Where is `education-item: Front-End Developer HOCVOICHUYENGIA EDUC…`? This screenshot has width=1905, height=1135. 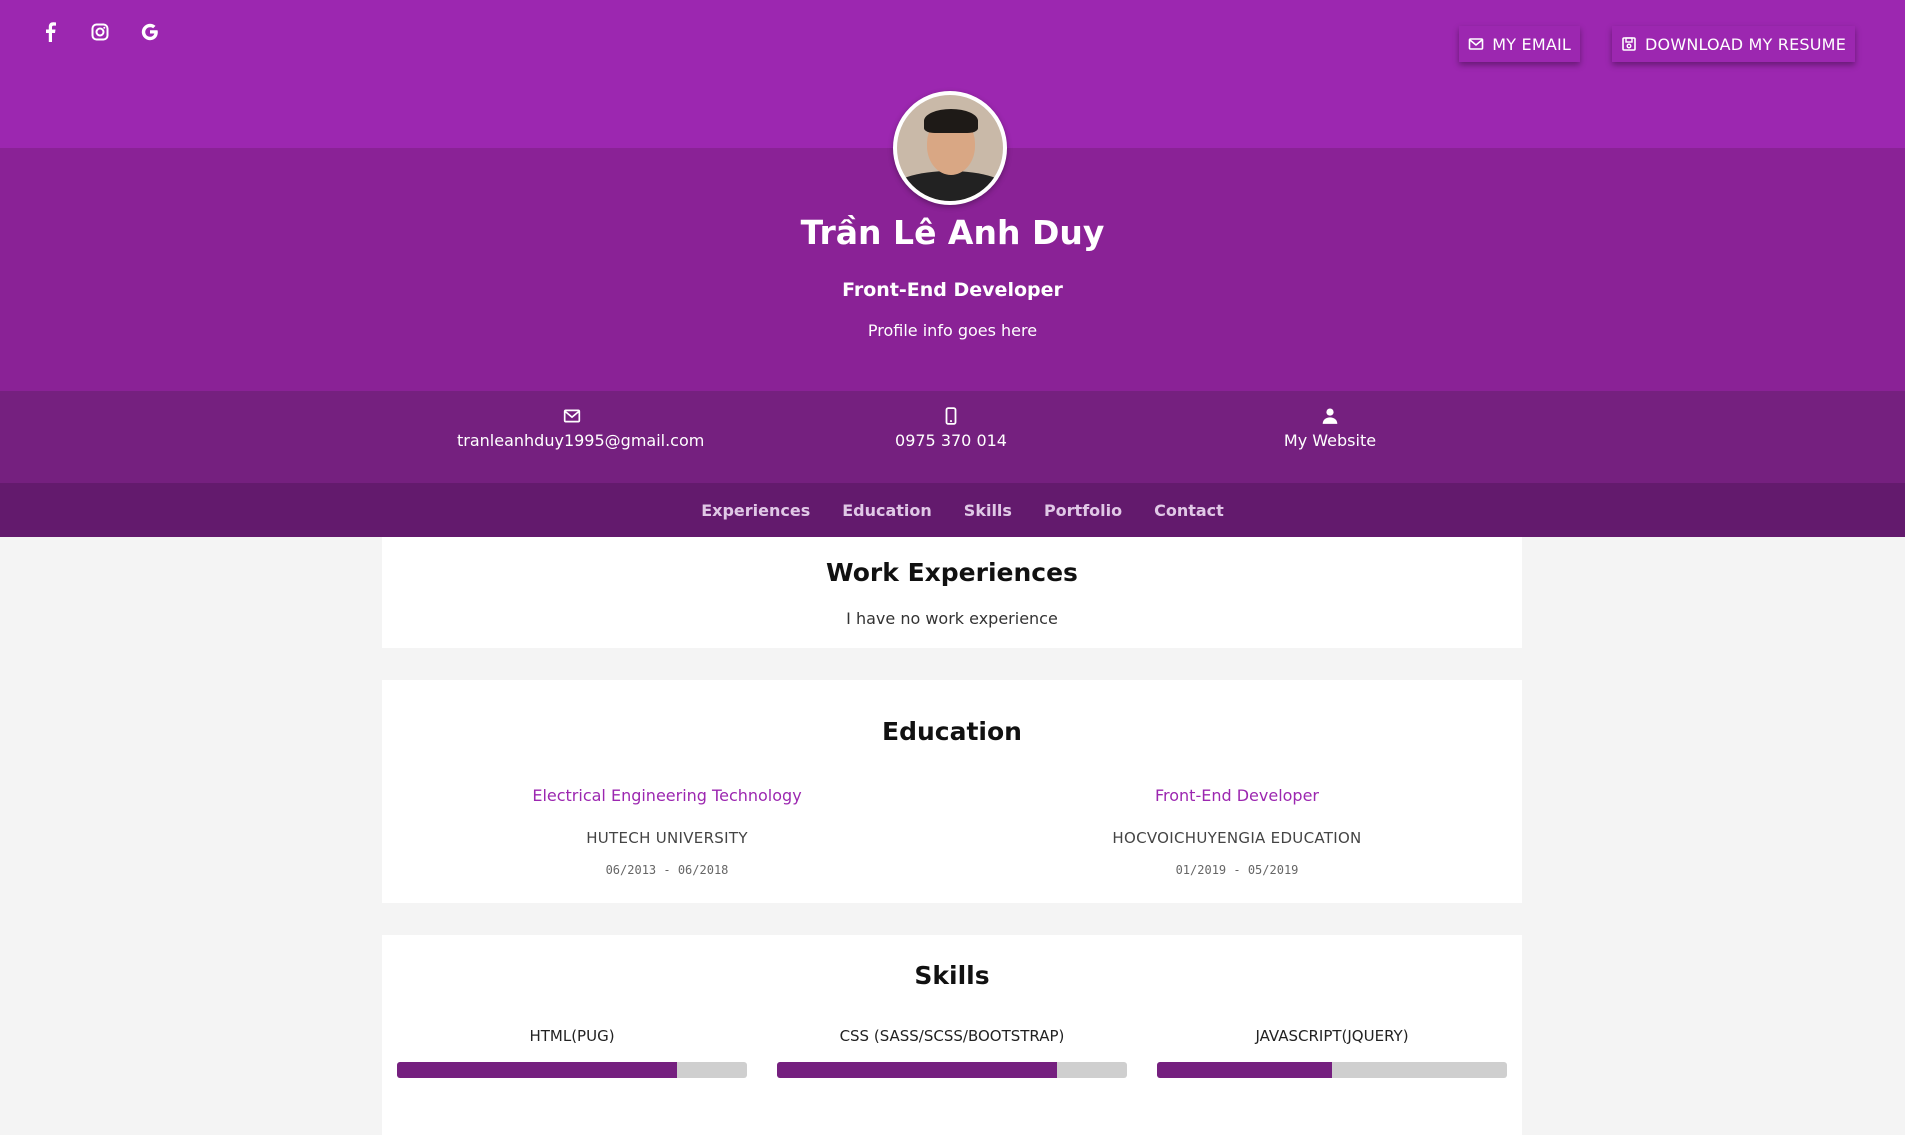 education-item: Front-End Developer HOCVOICHUYENGIA EDUC… is located at coordinates (1237, 831).